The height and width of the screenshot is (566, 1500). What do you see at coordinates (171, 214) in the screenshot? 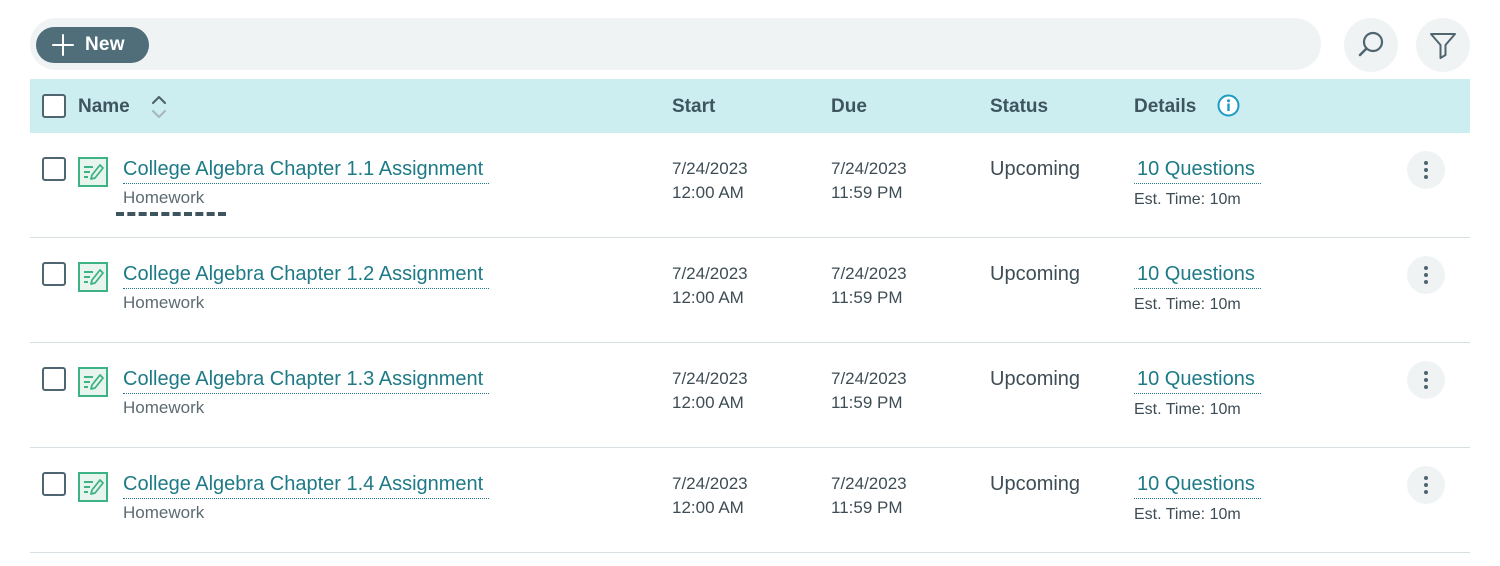
I see `focus-indicator` at bounding box center [171, 214].